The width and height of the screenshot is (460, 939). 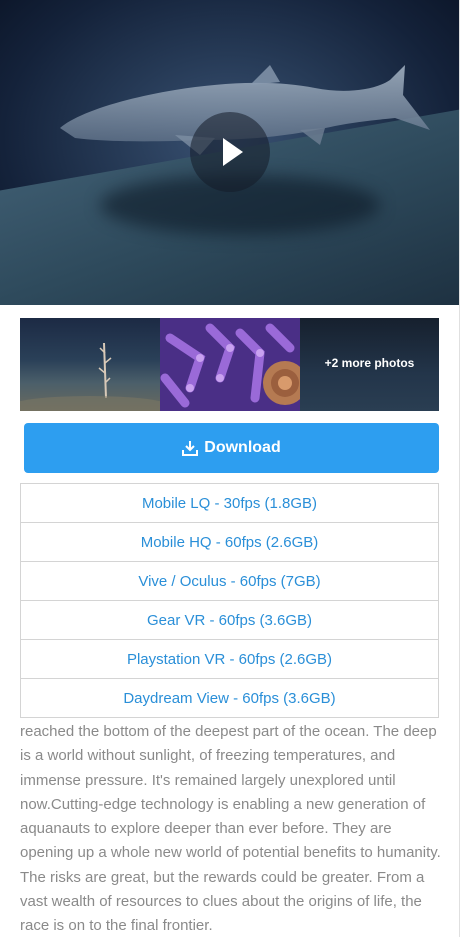 I want to click on play-button, so click(x=230, y=152).